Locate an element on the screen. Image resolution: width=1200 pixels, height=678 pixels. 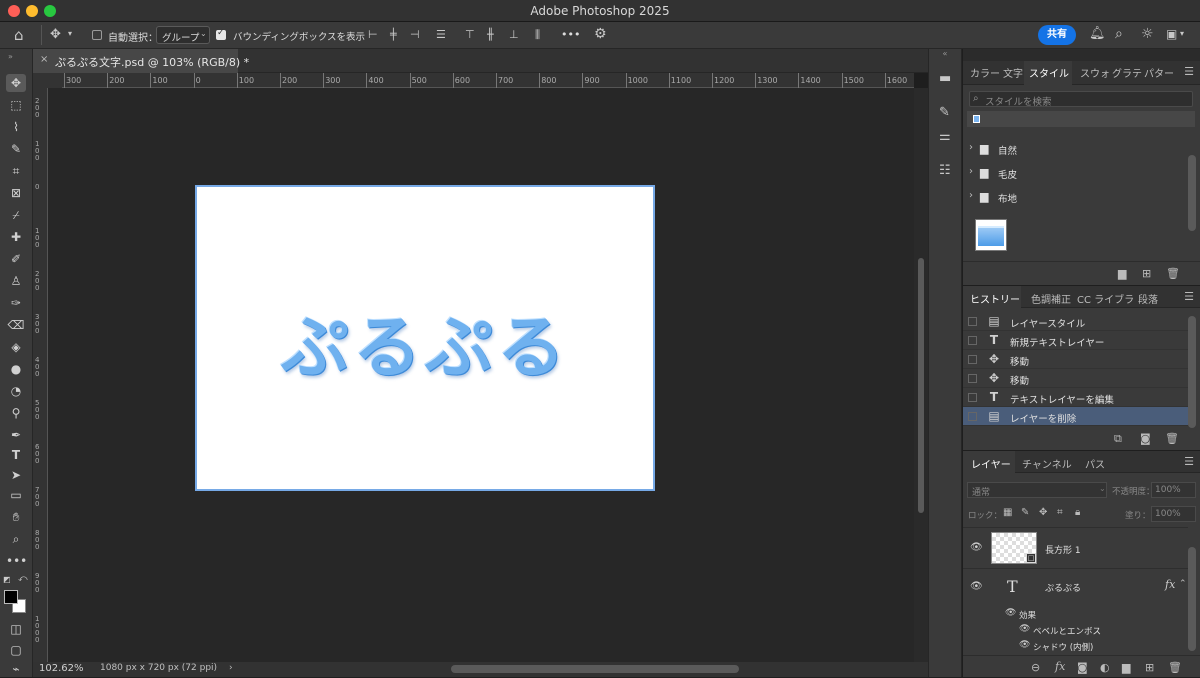
quick-mask-icon: ◫ is located at coordinates (16, 629).